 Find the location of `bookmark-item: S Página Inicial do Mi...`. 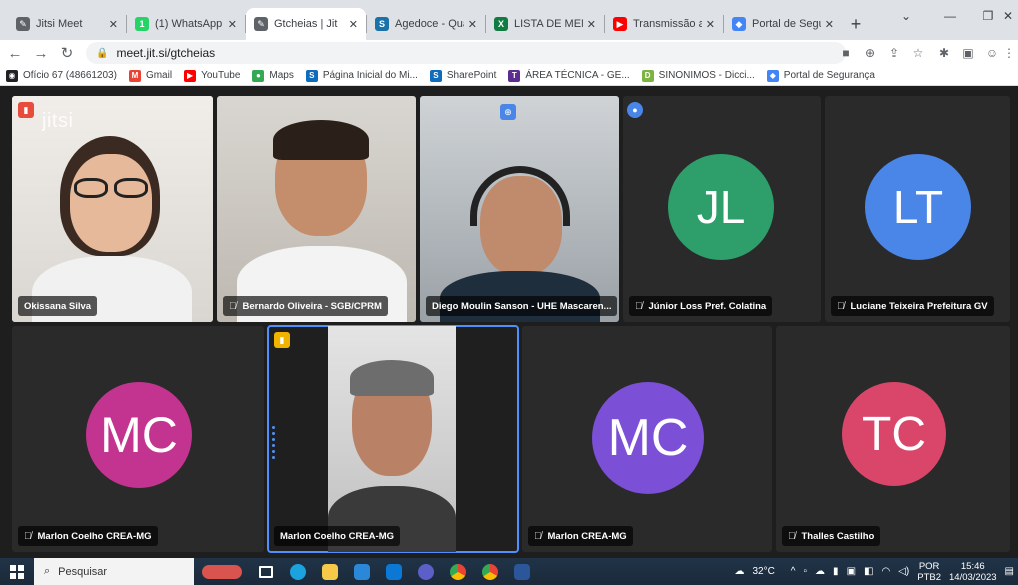

bookmark-item: S Página Inicial do Mi... is located at coordinates (361, 75).